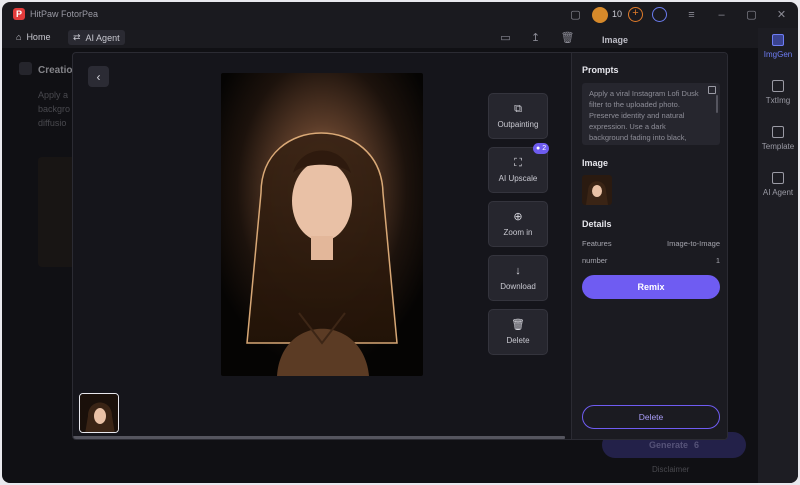 Image resolution: width=800 pixels, height=485 pixels. Describe the element at coordinates (538, 148) in the screenshot. I see `badge-coin-icon: ●` at that location.